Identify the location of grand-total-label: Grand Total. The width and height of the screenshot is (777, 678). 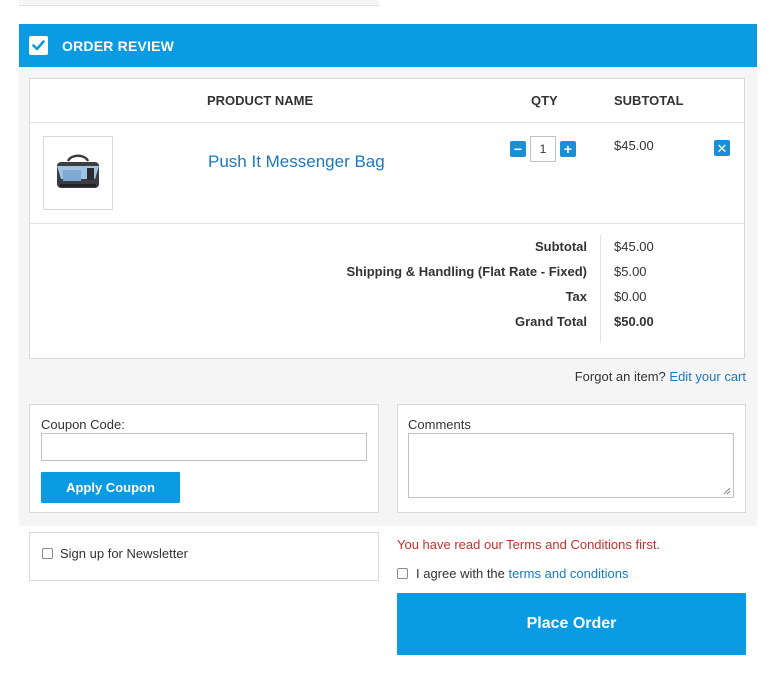
(551, 321).